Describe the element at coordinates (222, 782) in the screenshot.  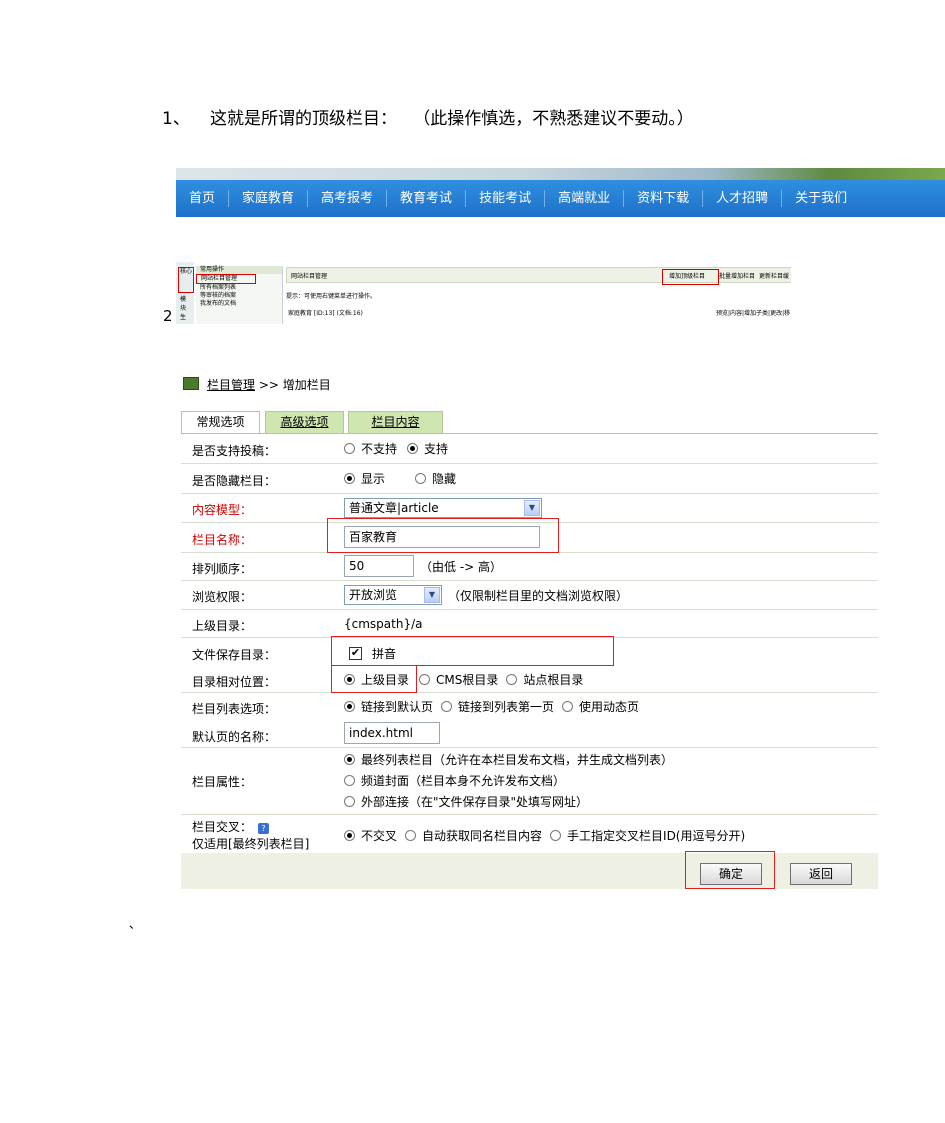
I see `attribute-label: 栏目属性：` at that location.